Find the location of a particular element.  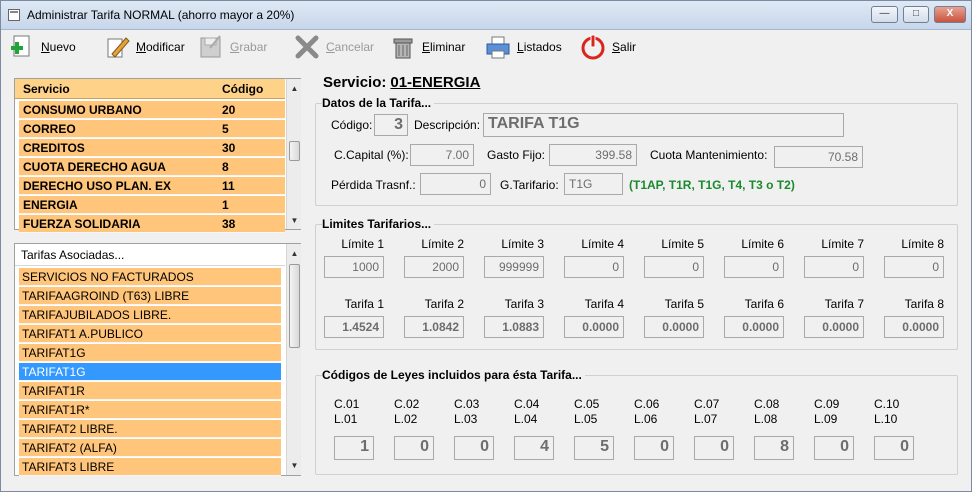

app-icon is located at coordinates (14, 15).